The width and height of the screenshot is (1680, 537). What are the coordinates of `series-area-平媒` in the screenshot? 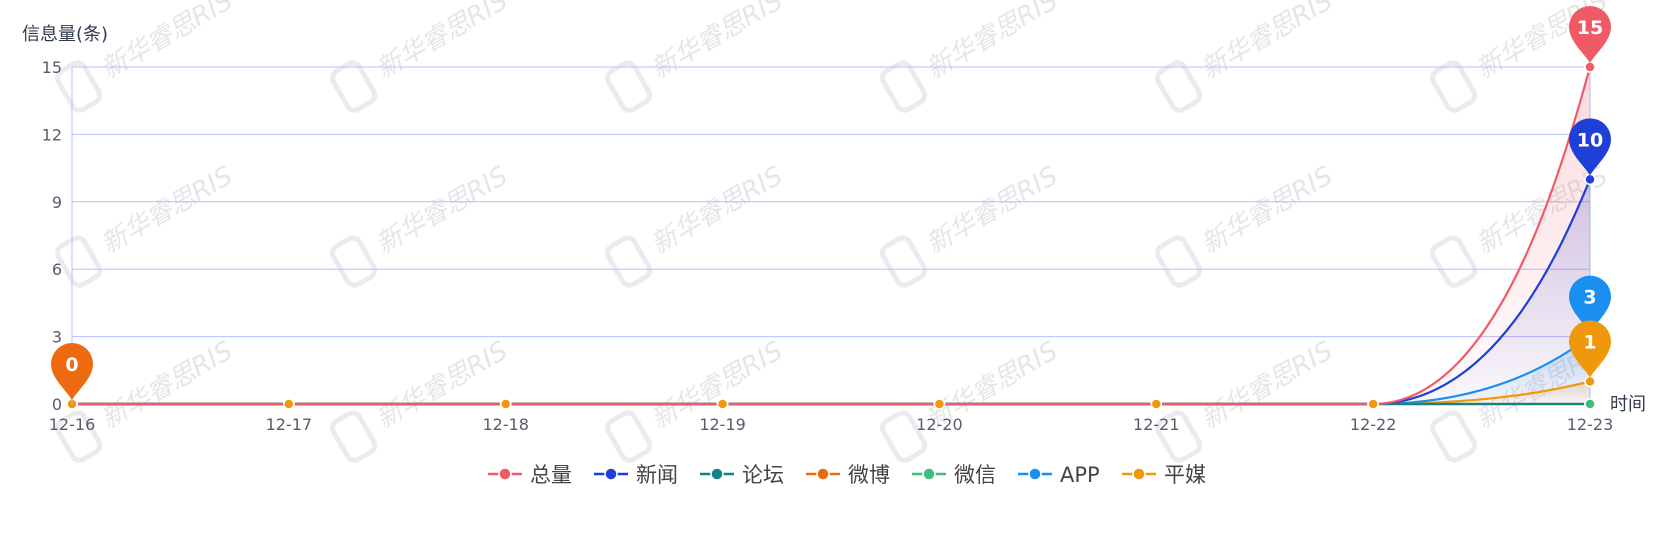 It's located at (831, 392).